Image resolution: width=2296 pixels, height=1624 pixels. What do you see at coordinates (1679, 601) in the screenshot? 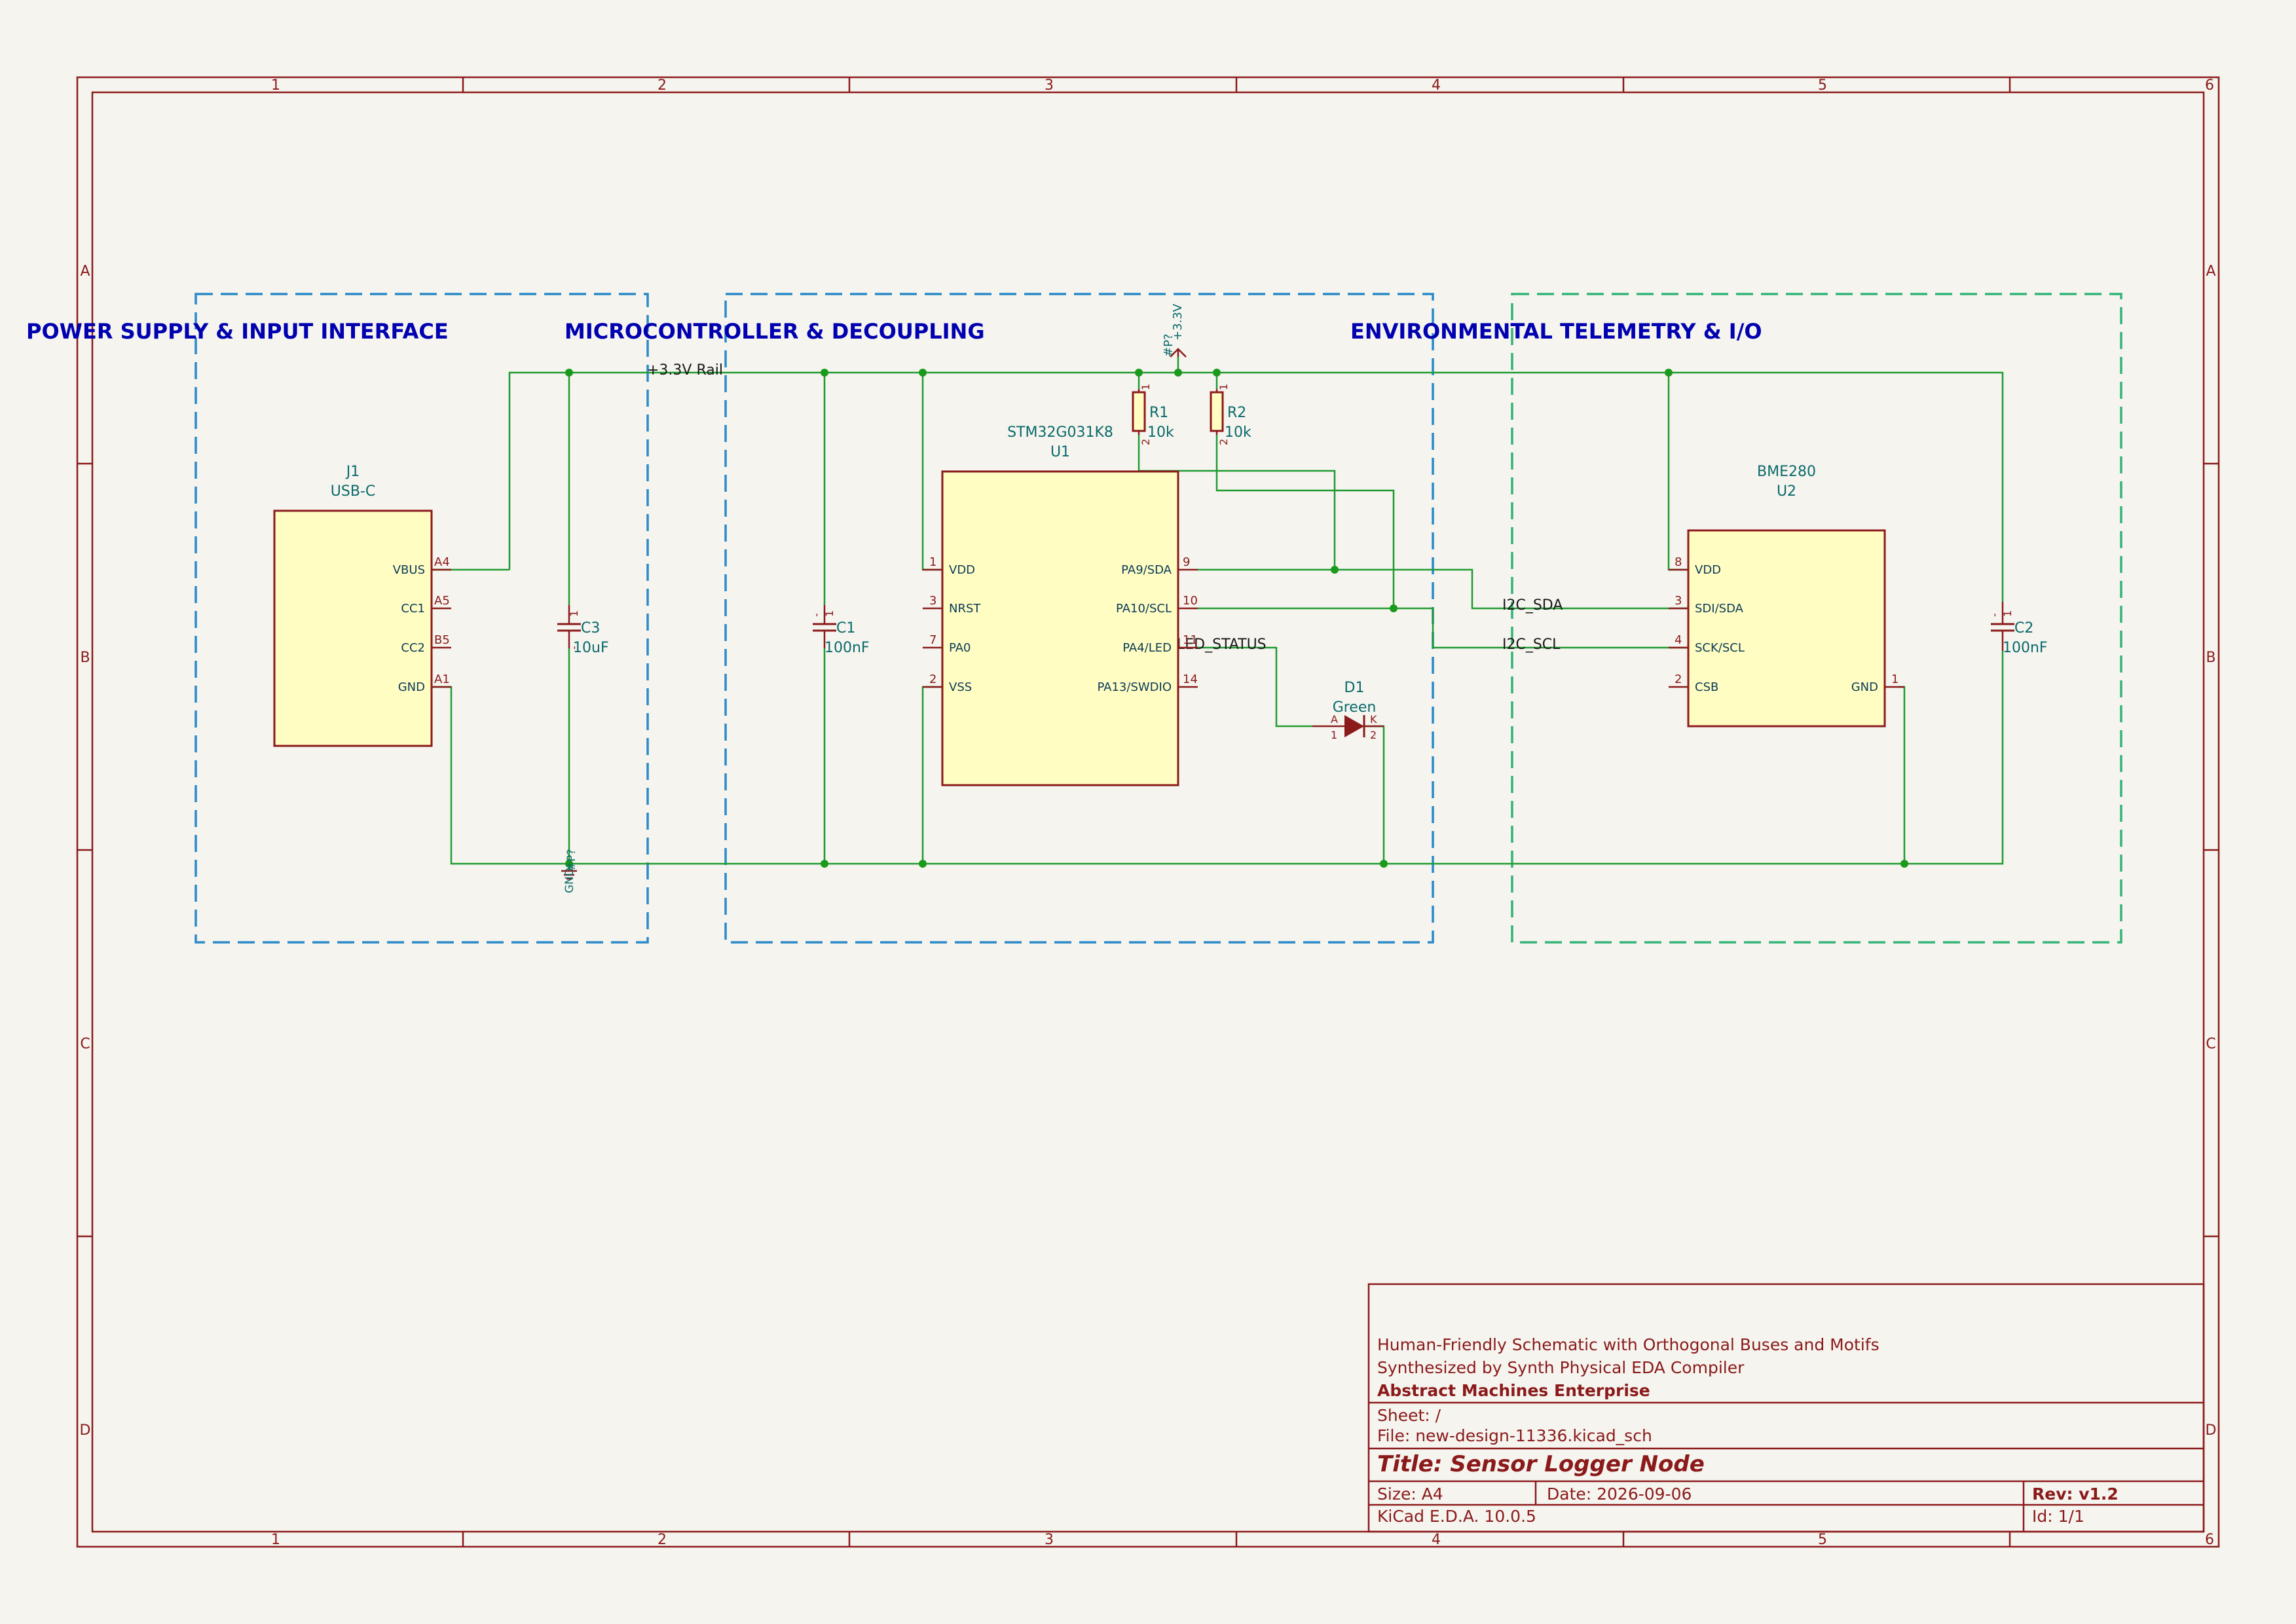
I see `u2-pin-num: 3` at bounding box center [1679, 601].